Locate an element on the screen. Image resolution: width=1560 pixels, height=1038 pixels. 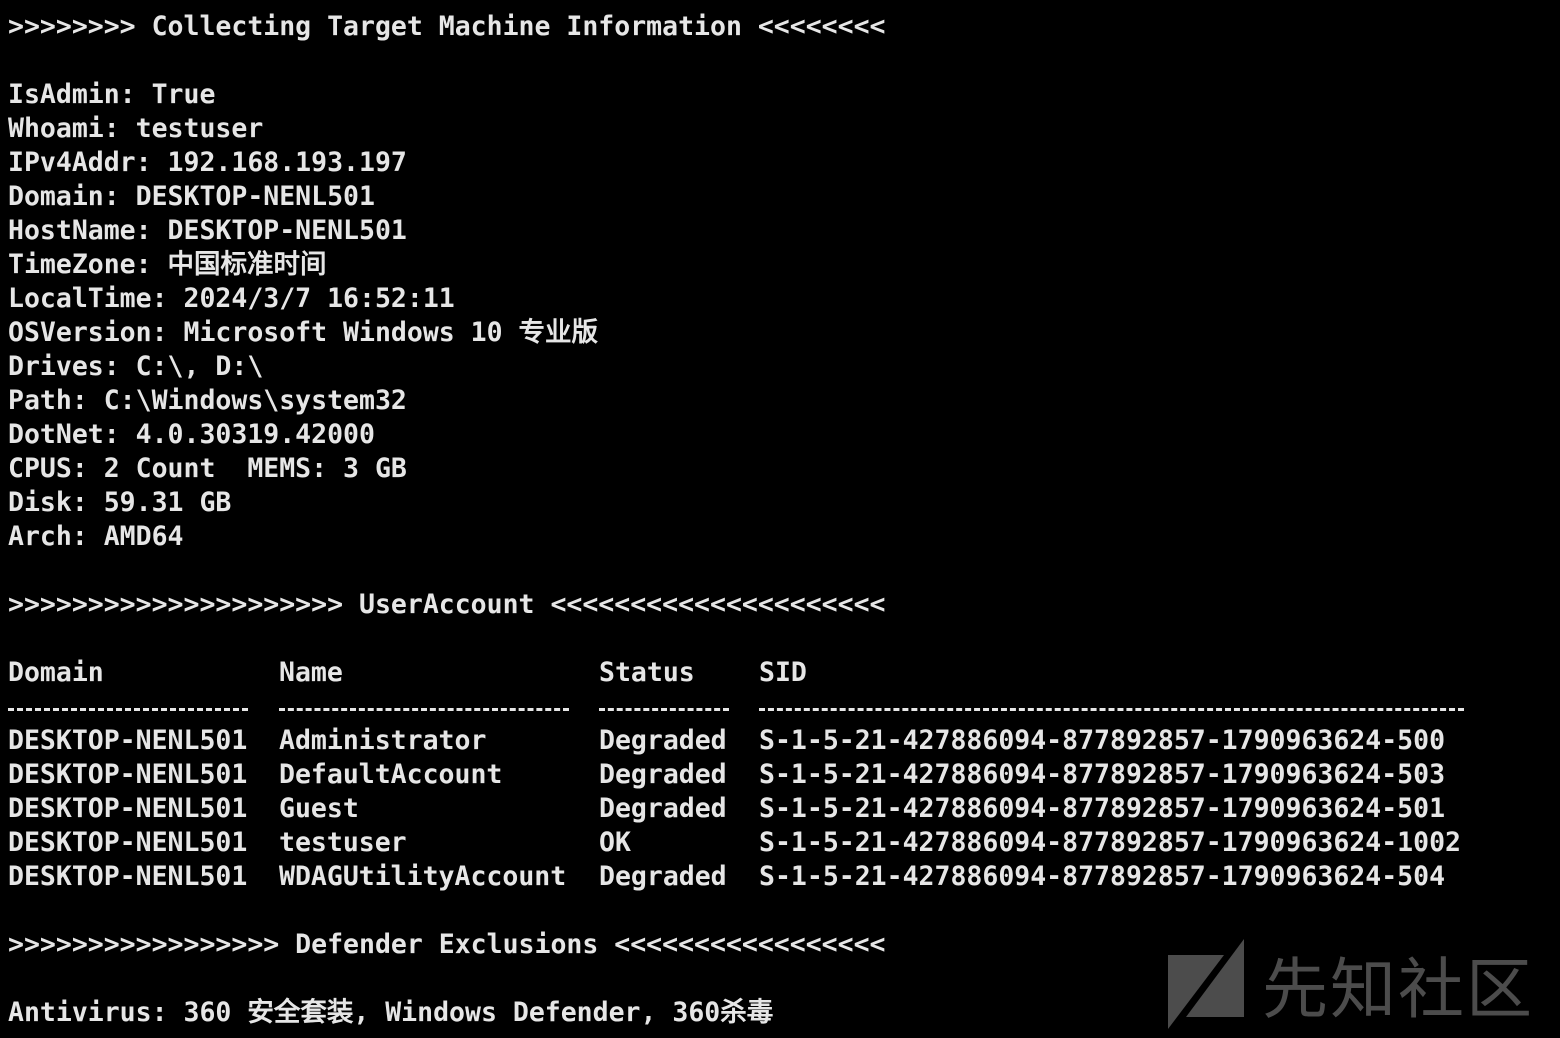
info-line-arch: Arch: AMD64 is located at coordinates (96, 536).